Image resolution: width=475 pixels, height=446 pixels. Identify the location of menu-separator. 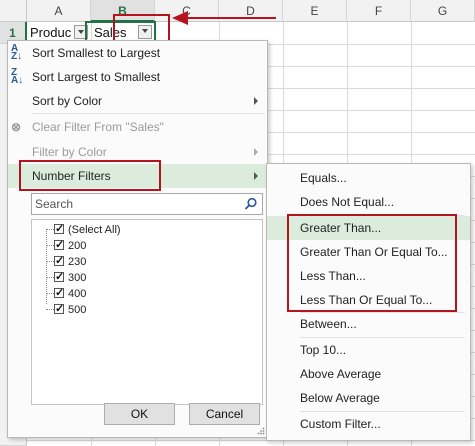
(148, 113).